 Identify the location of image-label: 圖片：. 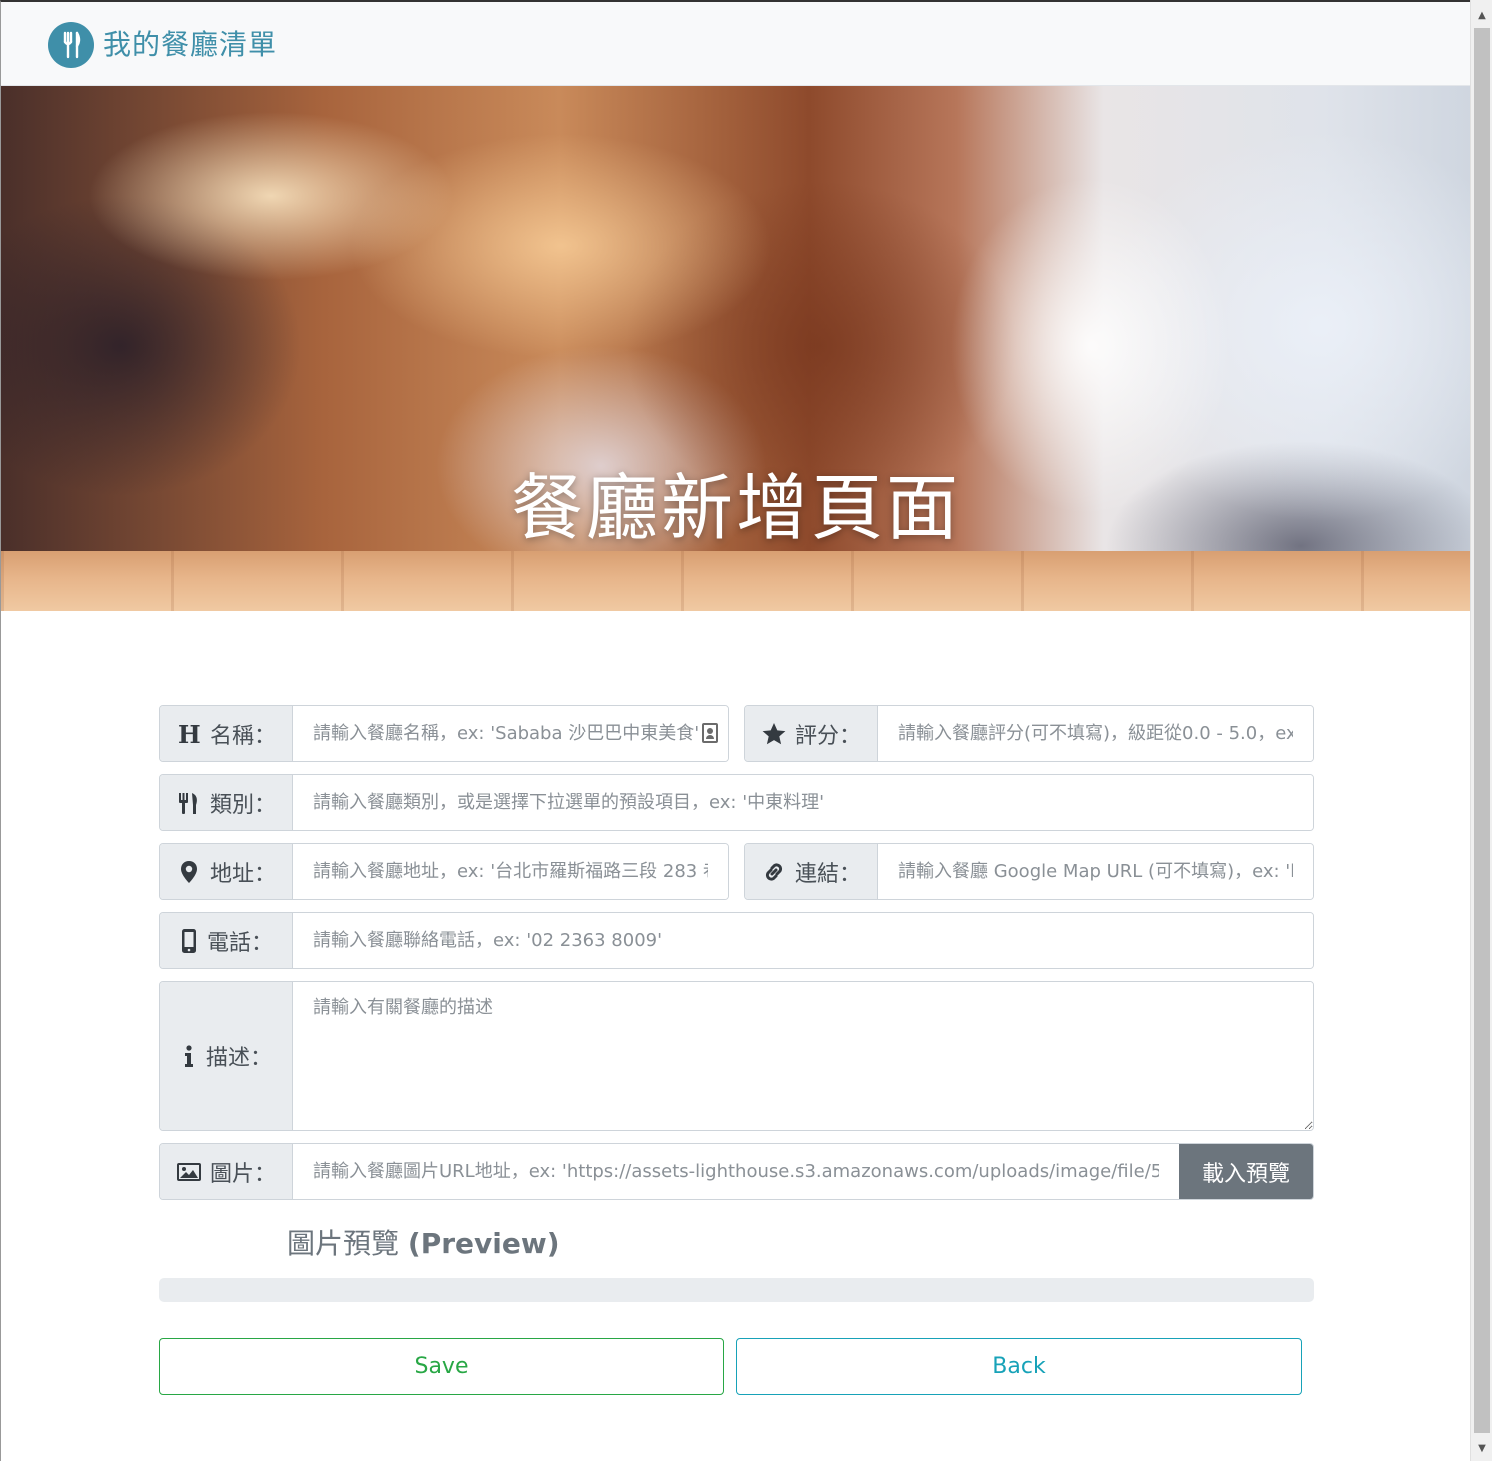
(226, 1171).